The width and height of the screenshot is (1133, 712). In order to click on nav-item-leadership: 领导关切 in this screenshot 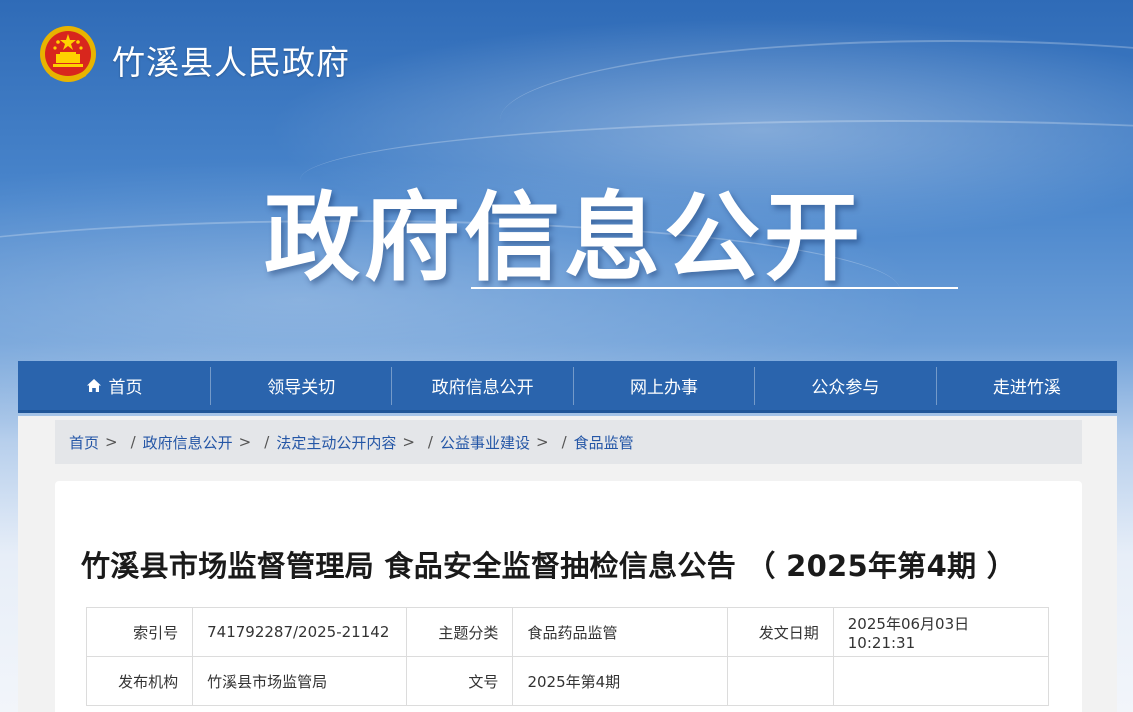, I will do `click(302, 385)`.